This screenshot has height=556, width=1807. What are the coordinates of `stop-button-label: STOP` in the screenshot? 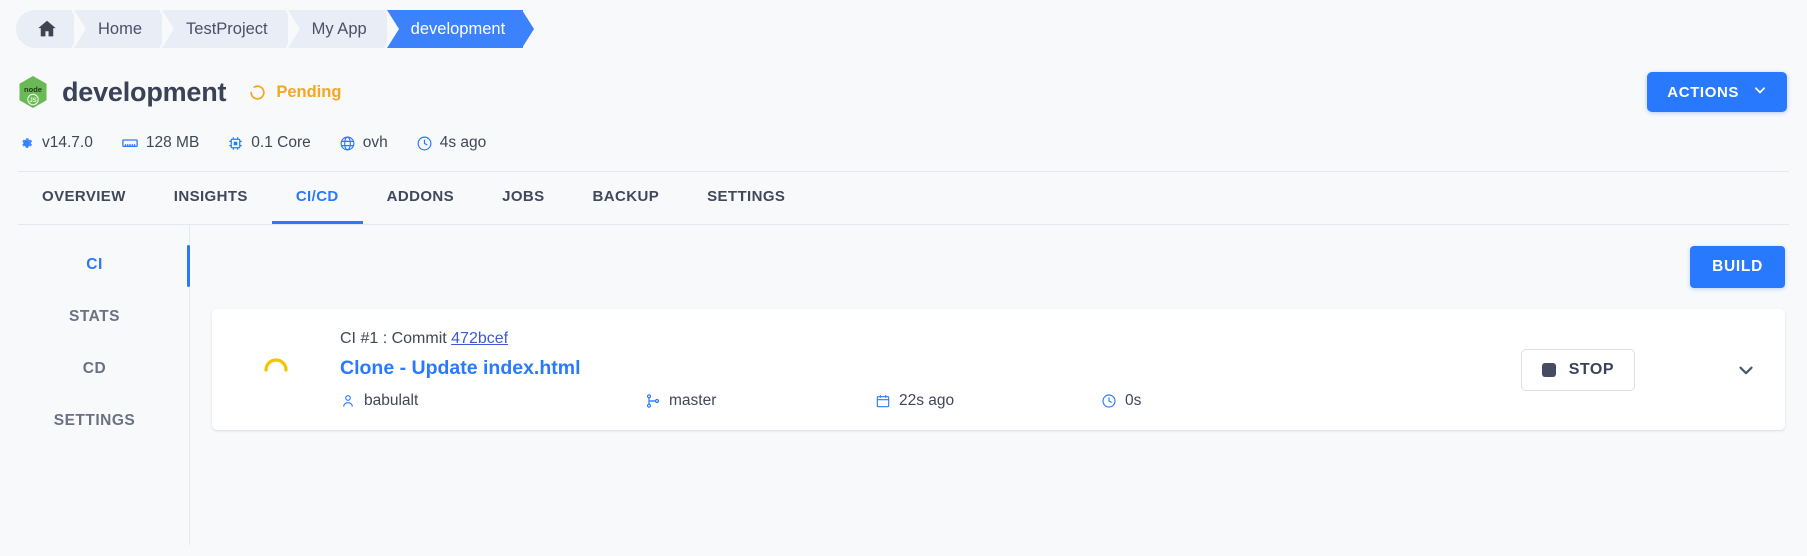 It's located at (1591, 369).